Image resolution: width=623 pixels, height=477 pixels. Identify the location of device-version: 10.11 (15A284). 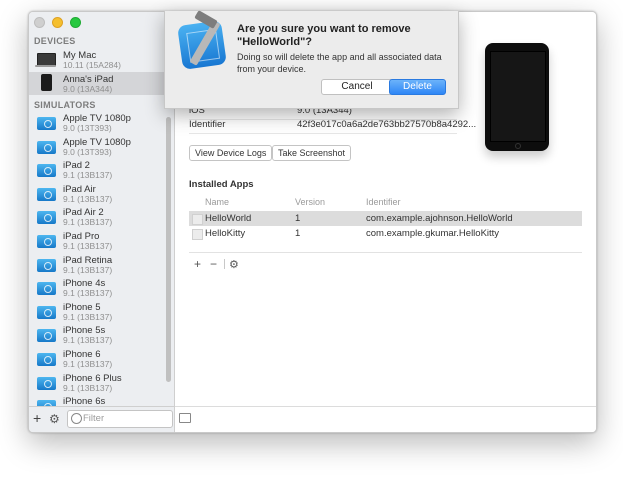
(92, 65).